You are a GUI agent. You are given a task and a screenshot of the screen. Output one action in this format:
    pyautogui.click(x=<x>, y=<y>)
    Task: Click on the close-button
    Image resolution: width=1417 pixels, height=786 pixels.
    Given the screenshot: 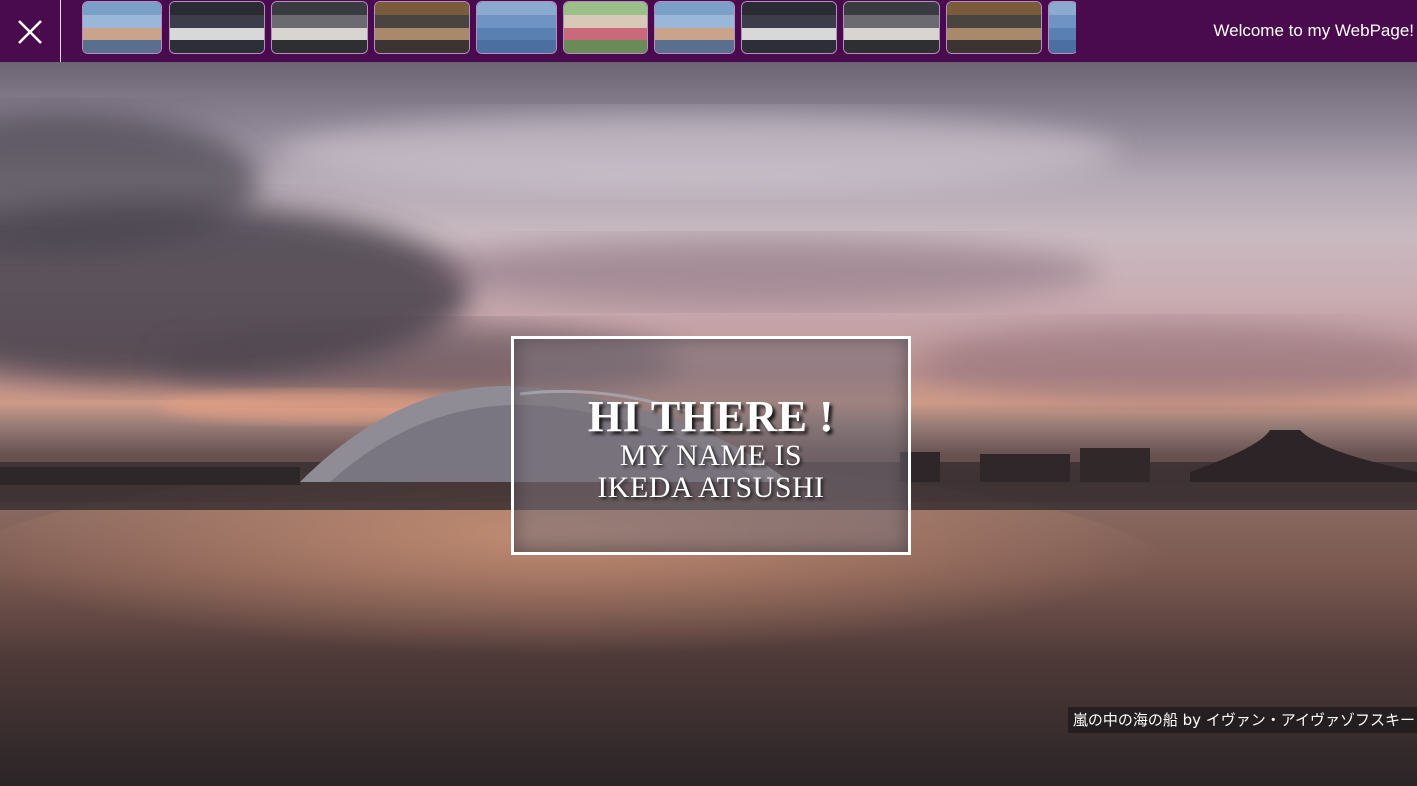 What is the action you would take?
    pyautogui.click(x=30, y=31)
    